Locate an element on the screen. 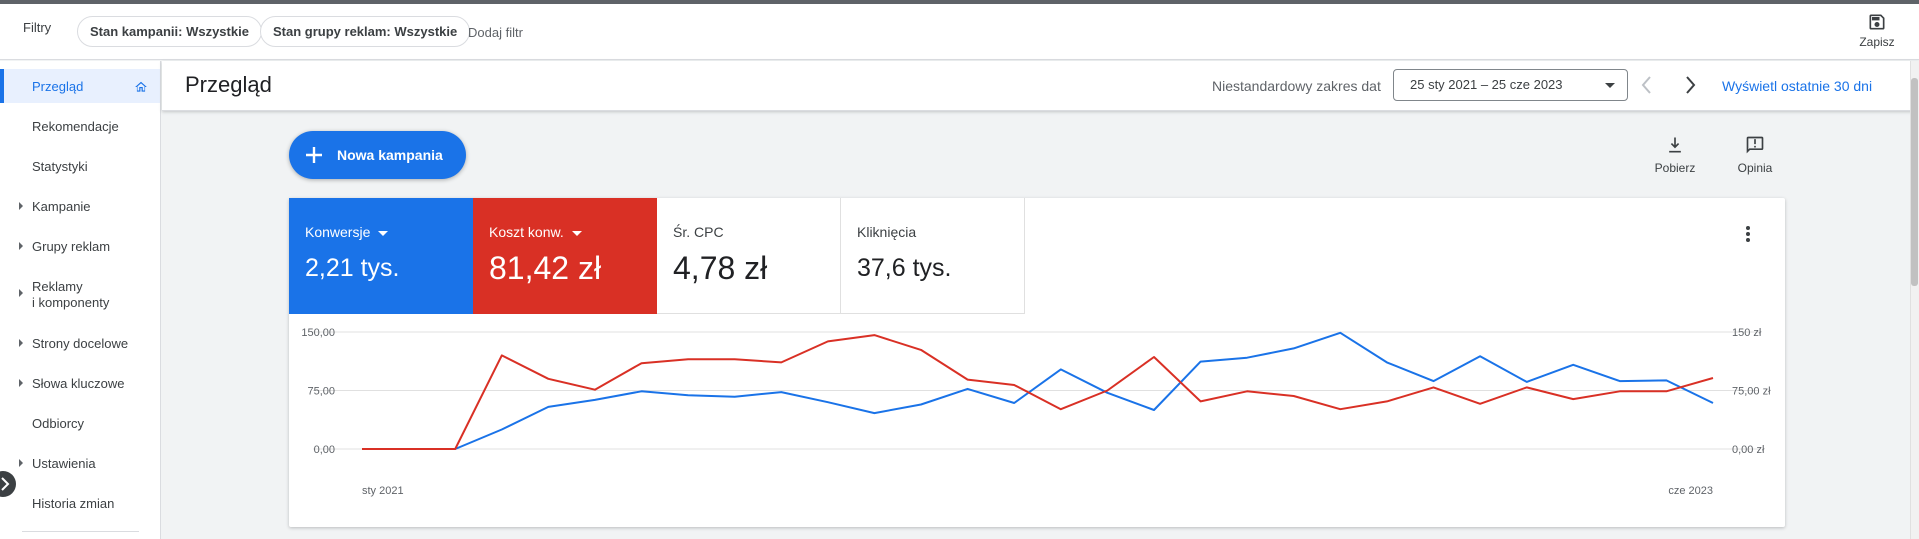 Image resolution: width=1919 pixels, height=539 pixels. download-icon is located at coordinates (1675, 145).